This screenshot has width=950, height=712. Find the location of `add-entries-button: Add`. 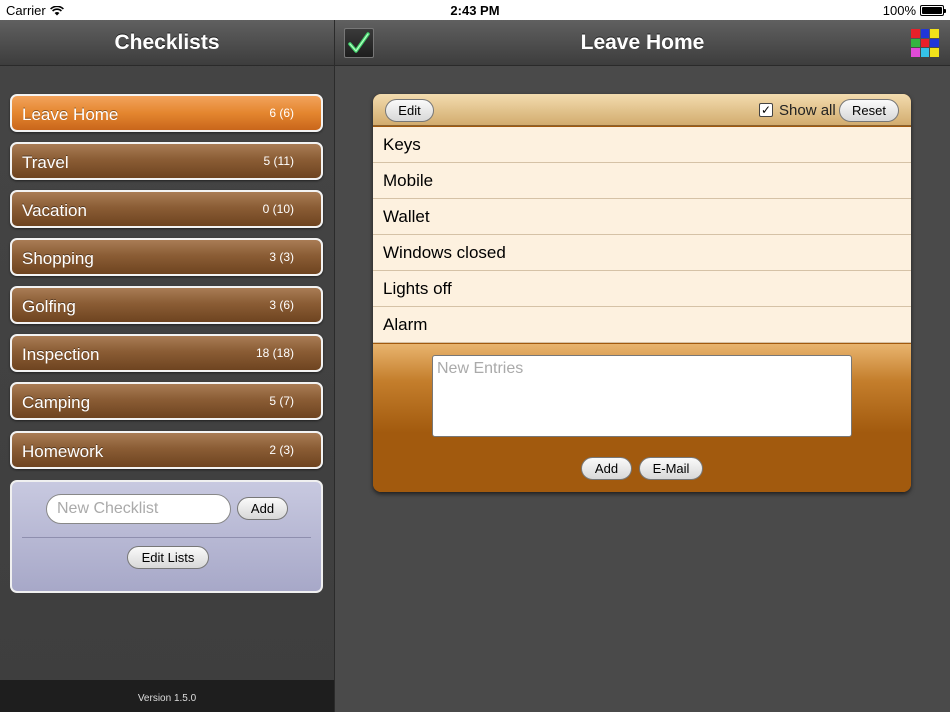

add-entries-button: Add is located at coordinates (606, 468).